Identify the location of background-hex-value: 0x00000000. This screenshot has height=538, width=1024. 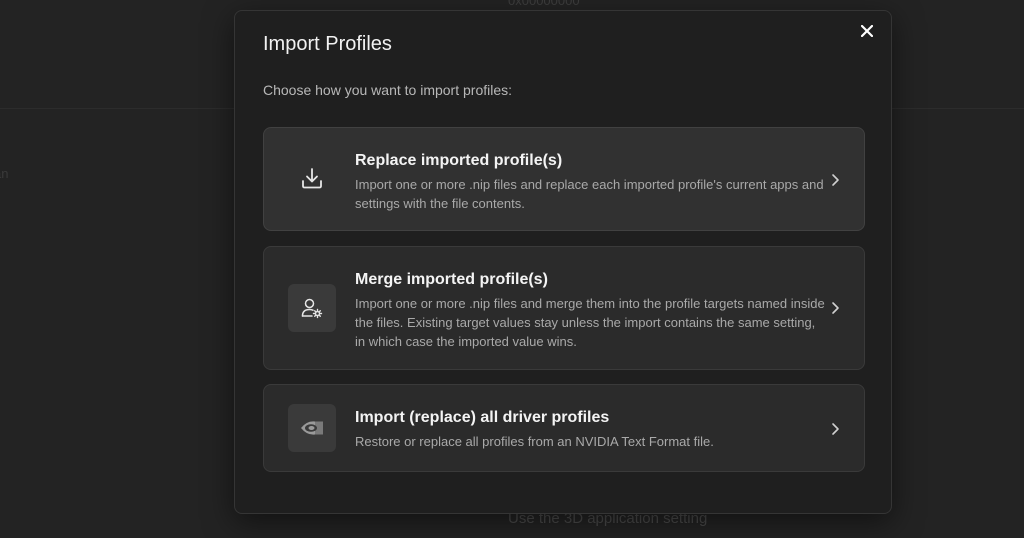
(544, 4).